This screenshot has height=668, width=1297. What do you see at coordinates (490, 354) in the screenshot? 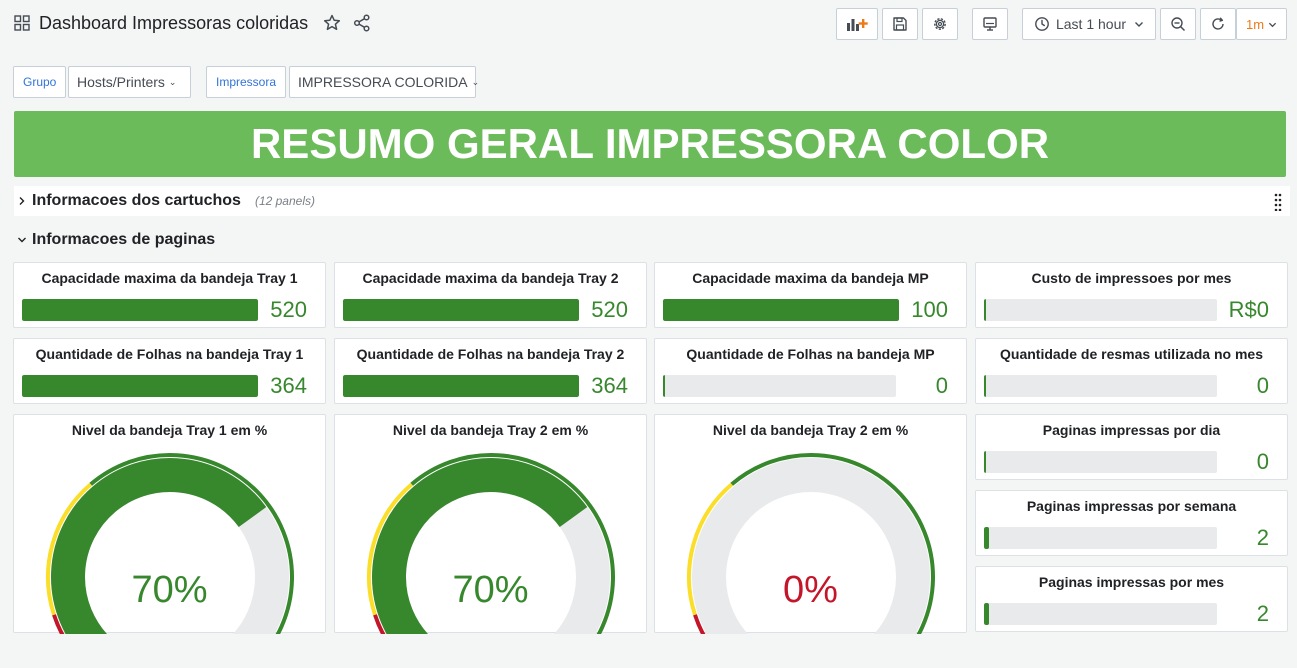
I see `panel-title: Quantidade de Folhas na bandeja Tray 2` at bounding box center [490, 354].